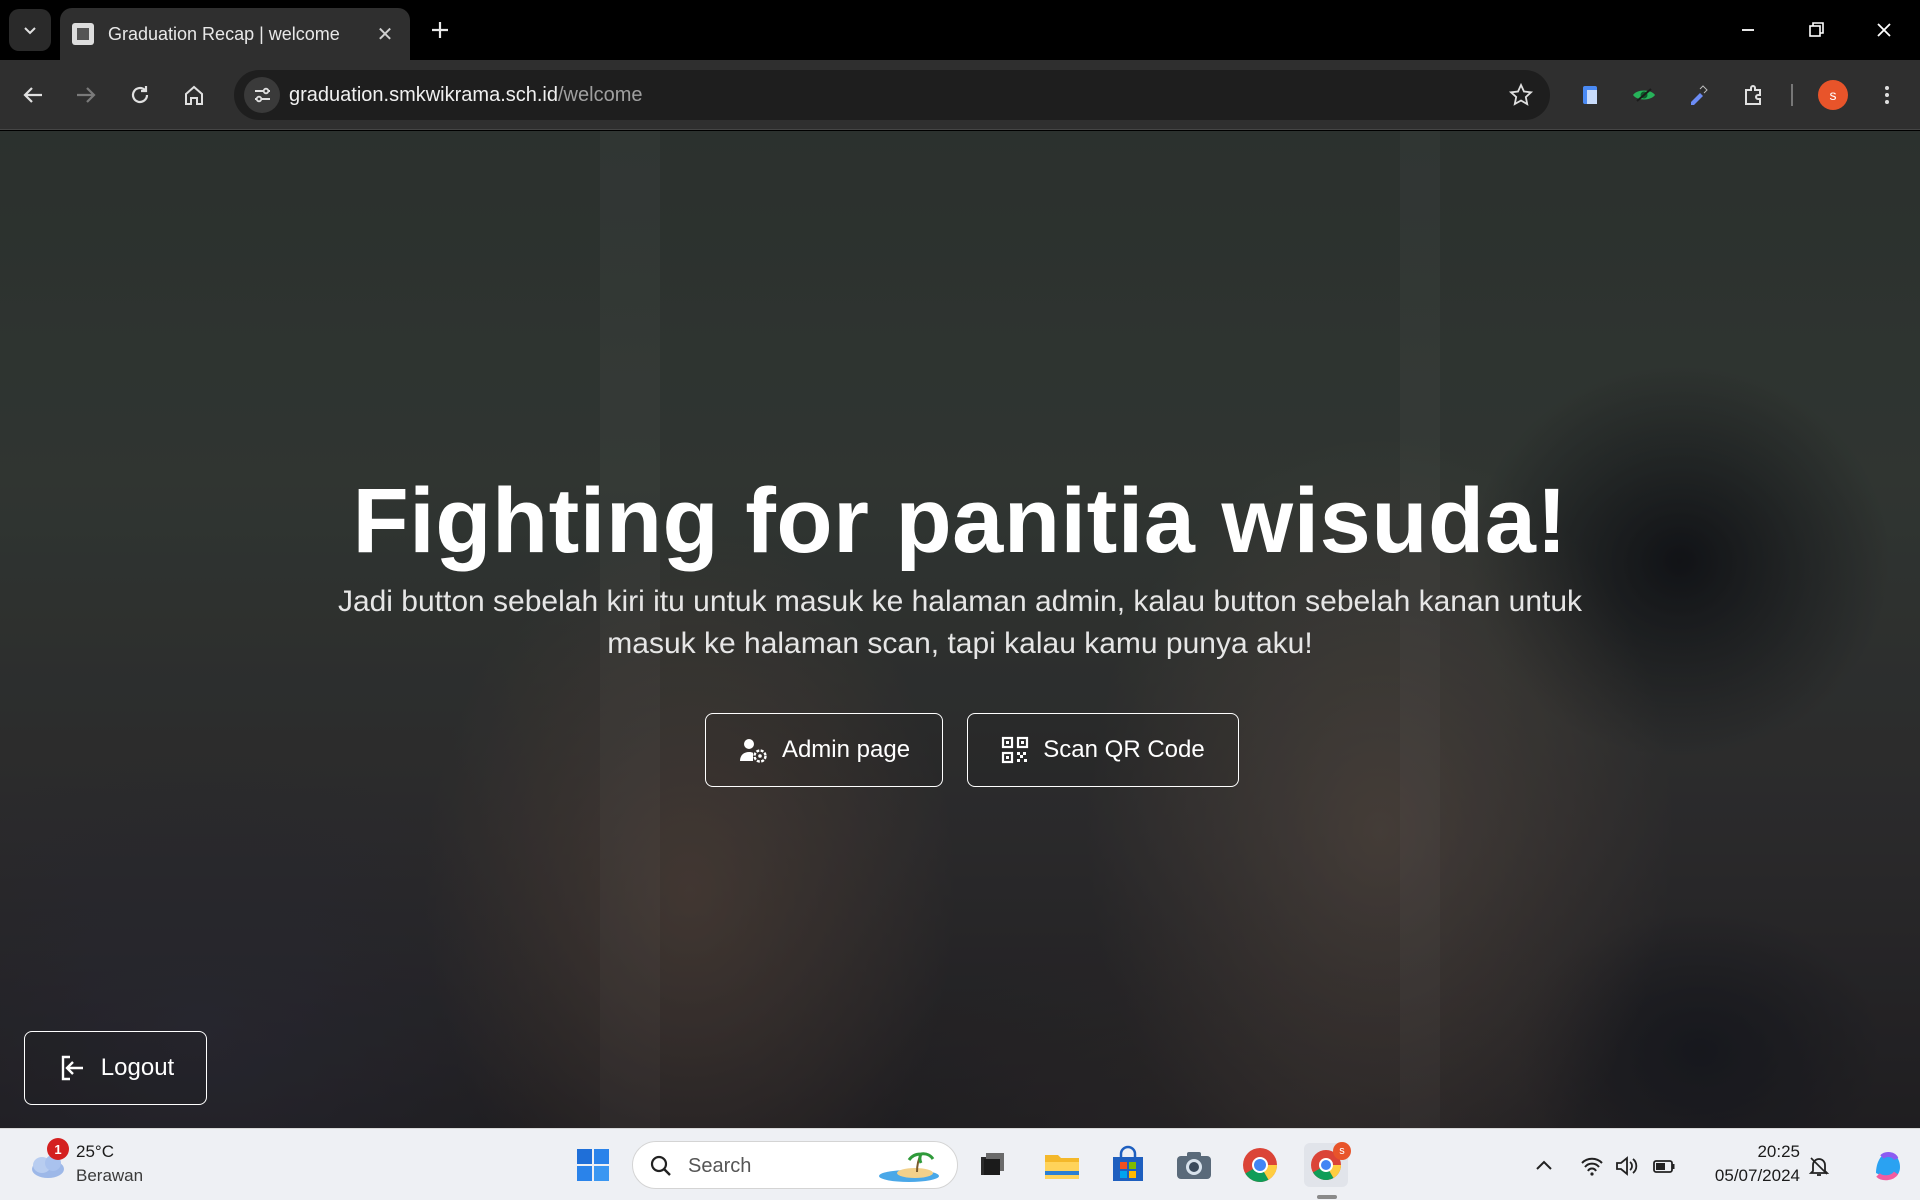  I want to click on search-label: Search, so click(720, 1166).